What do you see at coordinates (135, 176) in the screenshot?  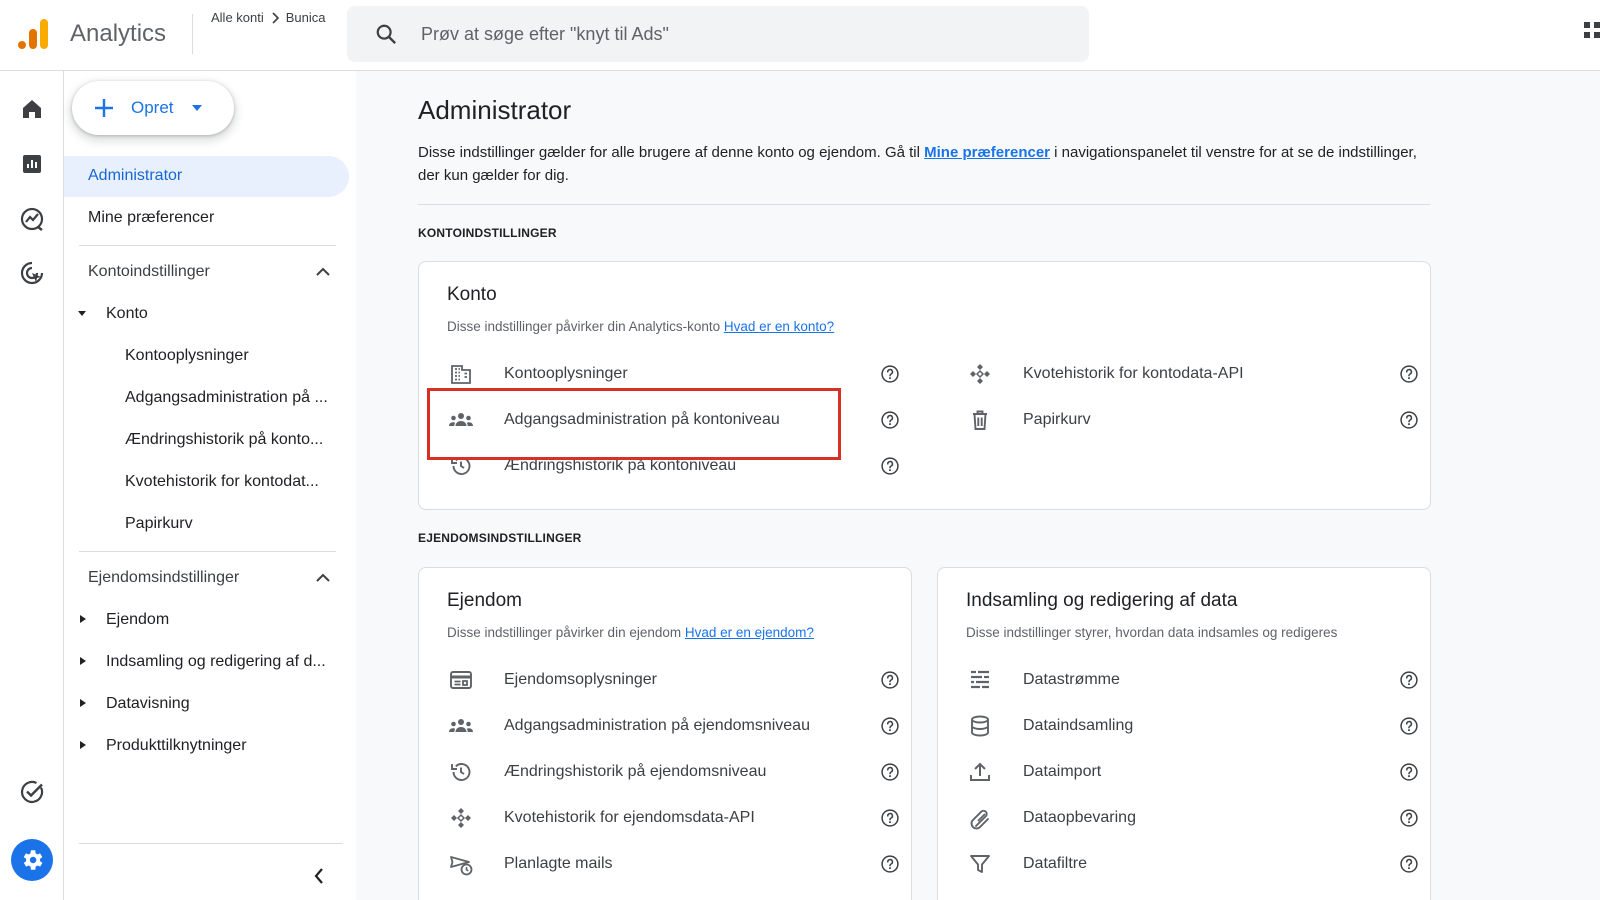 I see `sidebar-item-administrator: Administrator` at bounding box center [135, 176].